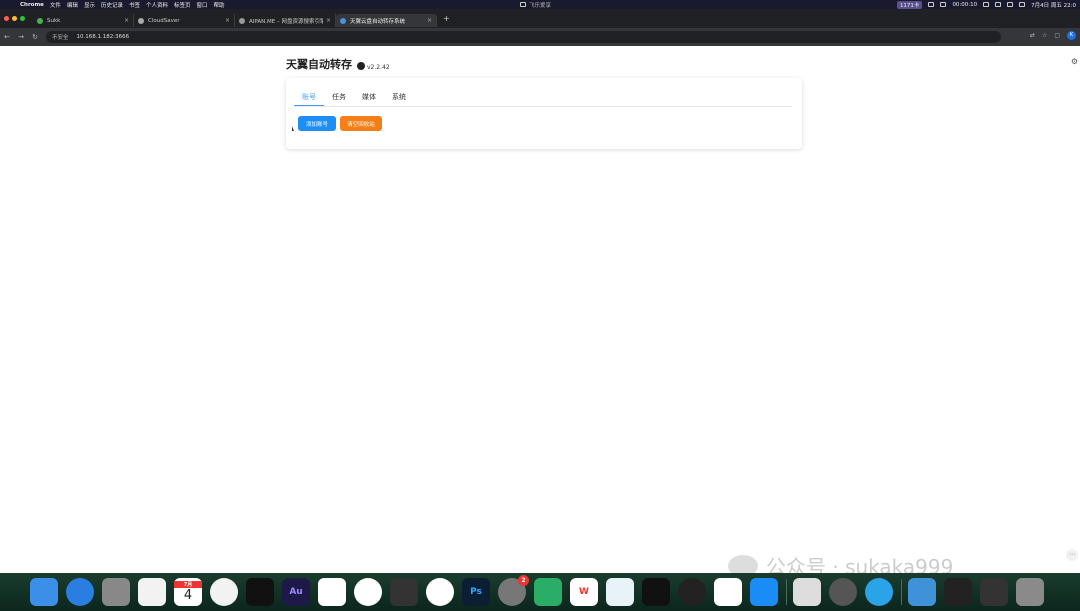 The height and width of the screenshot is (611, 1080). I want to click on window-thumbnail-icon, so click(994, 592).